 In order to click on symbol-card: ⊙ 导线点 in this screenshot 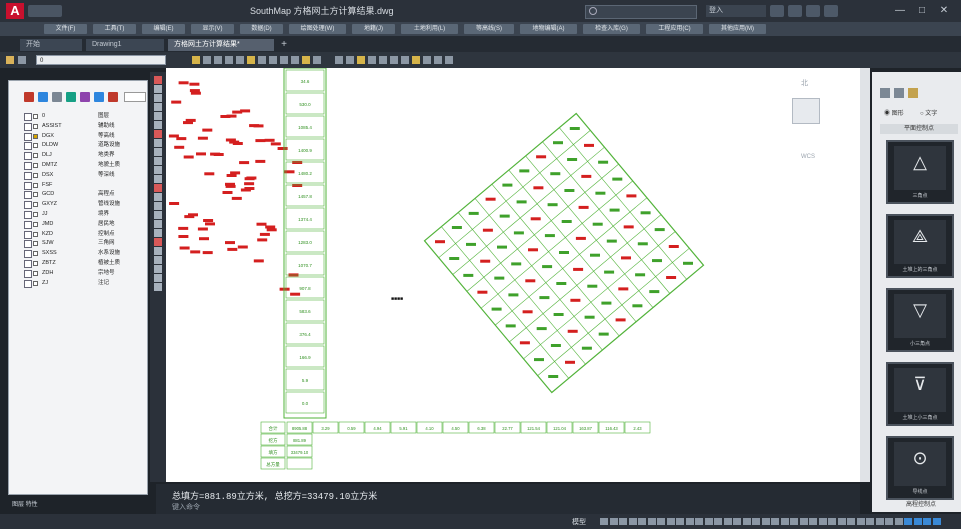, I will do `click(920, 468)`.